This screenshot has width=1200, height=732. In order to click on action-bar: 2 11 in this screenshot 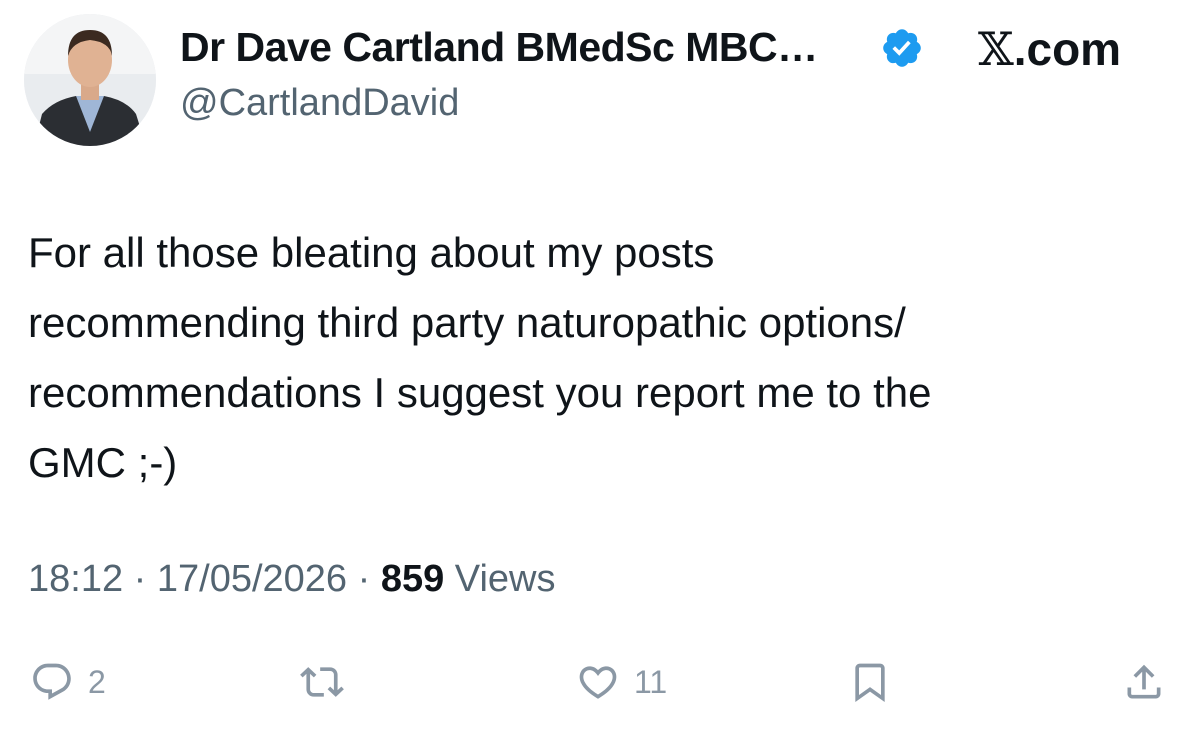, I will do `click(600, 682)`.